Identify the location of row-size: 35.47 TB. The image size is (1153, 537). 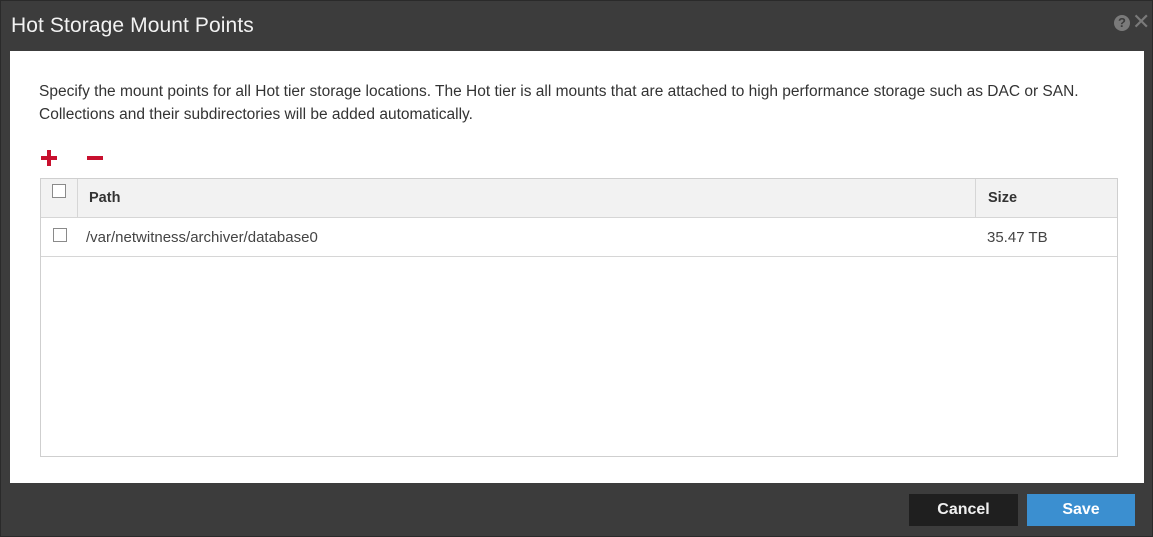
(1017, 237).